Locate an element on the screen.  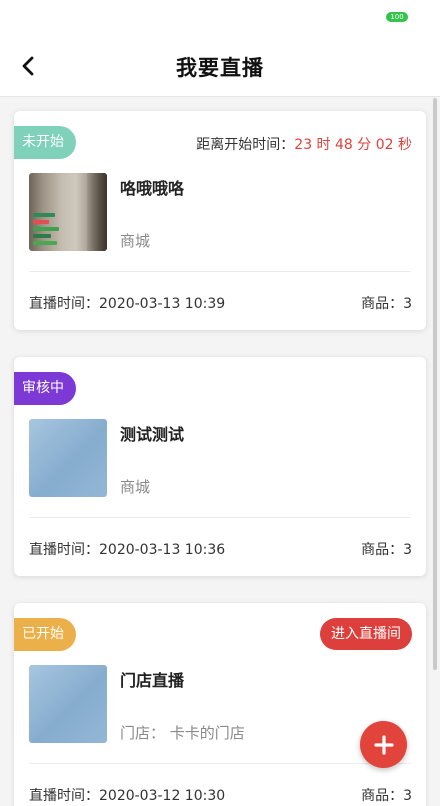
page-title: 我要直播 is located at coordinates (220, 68).